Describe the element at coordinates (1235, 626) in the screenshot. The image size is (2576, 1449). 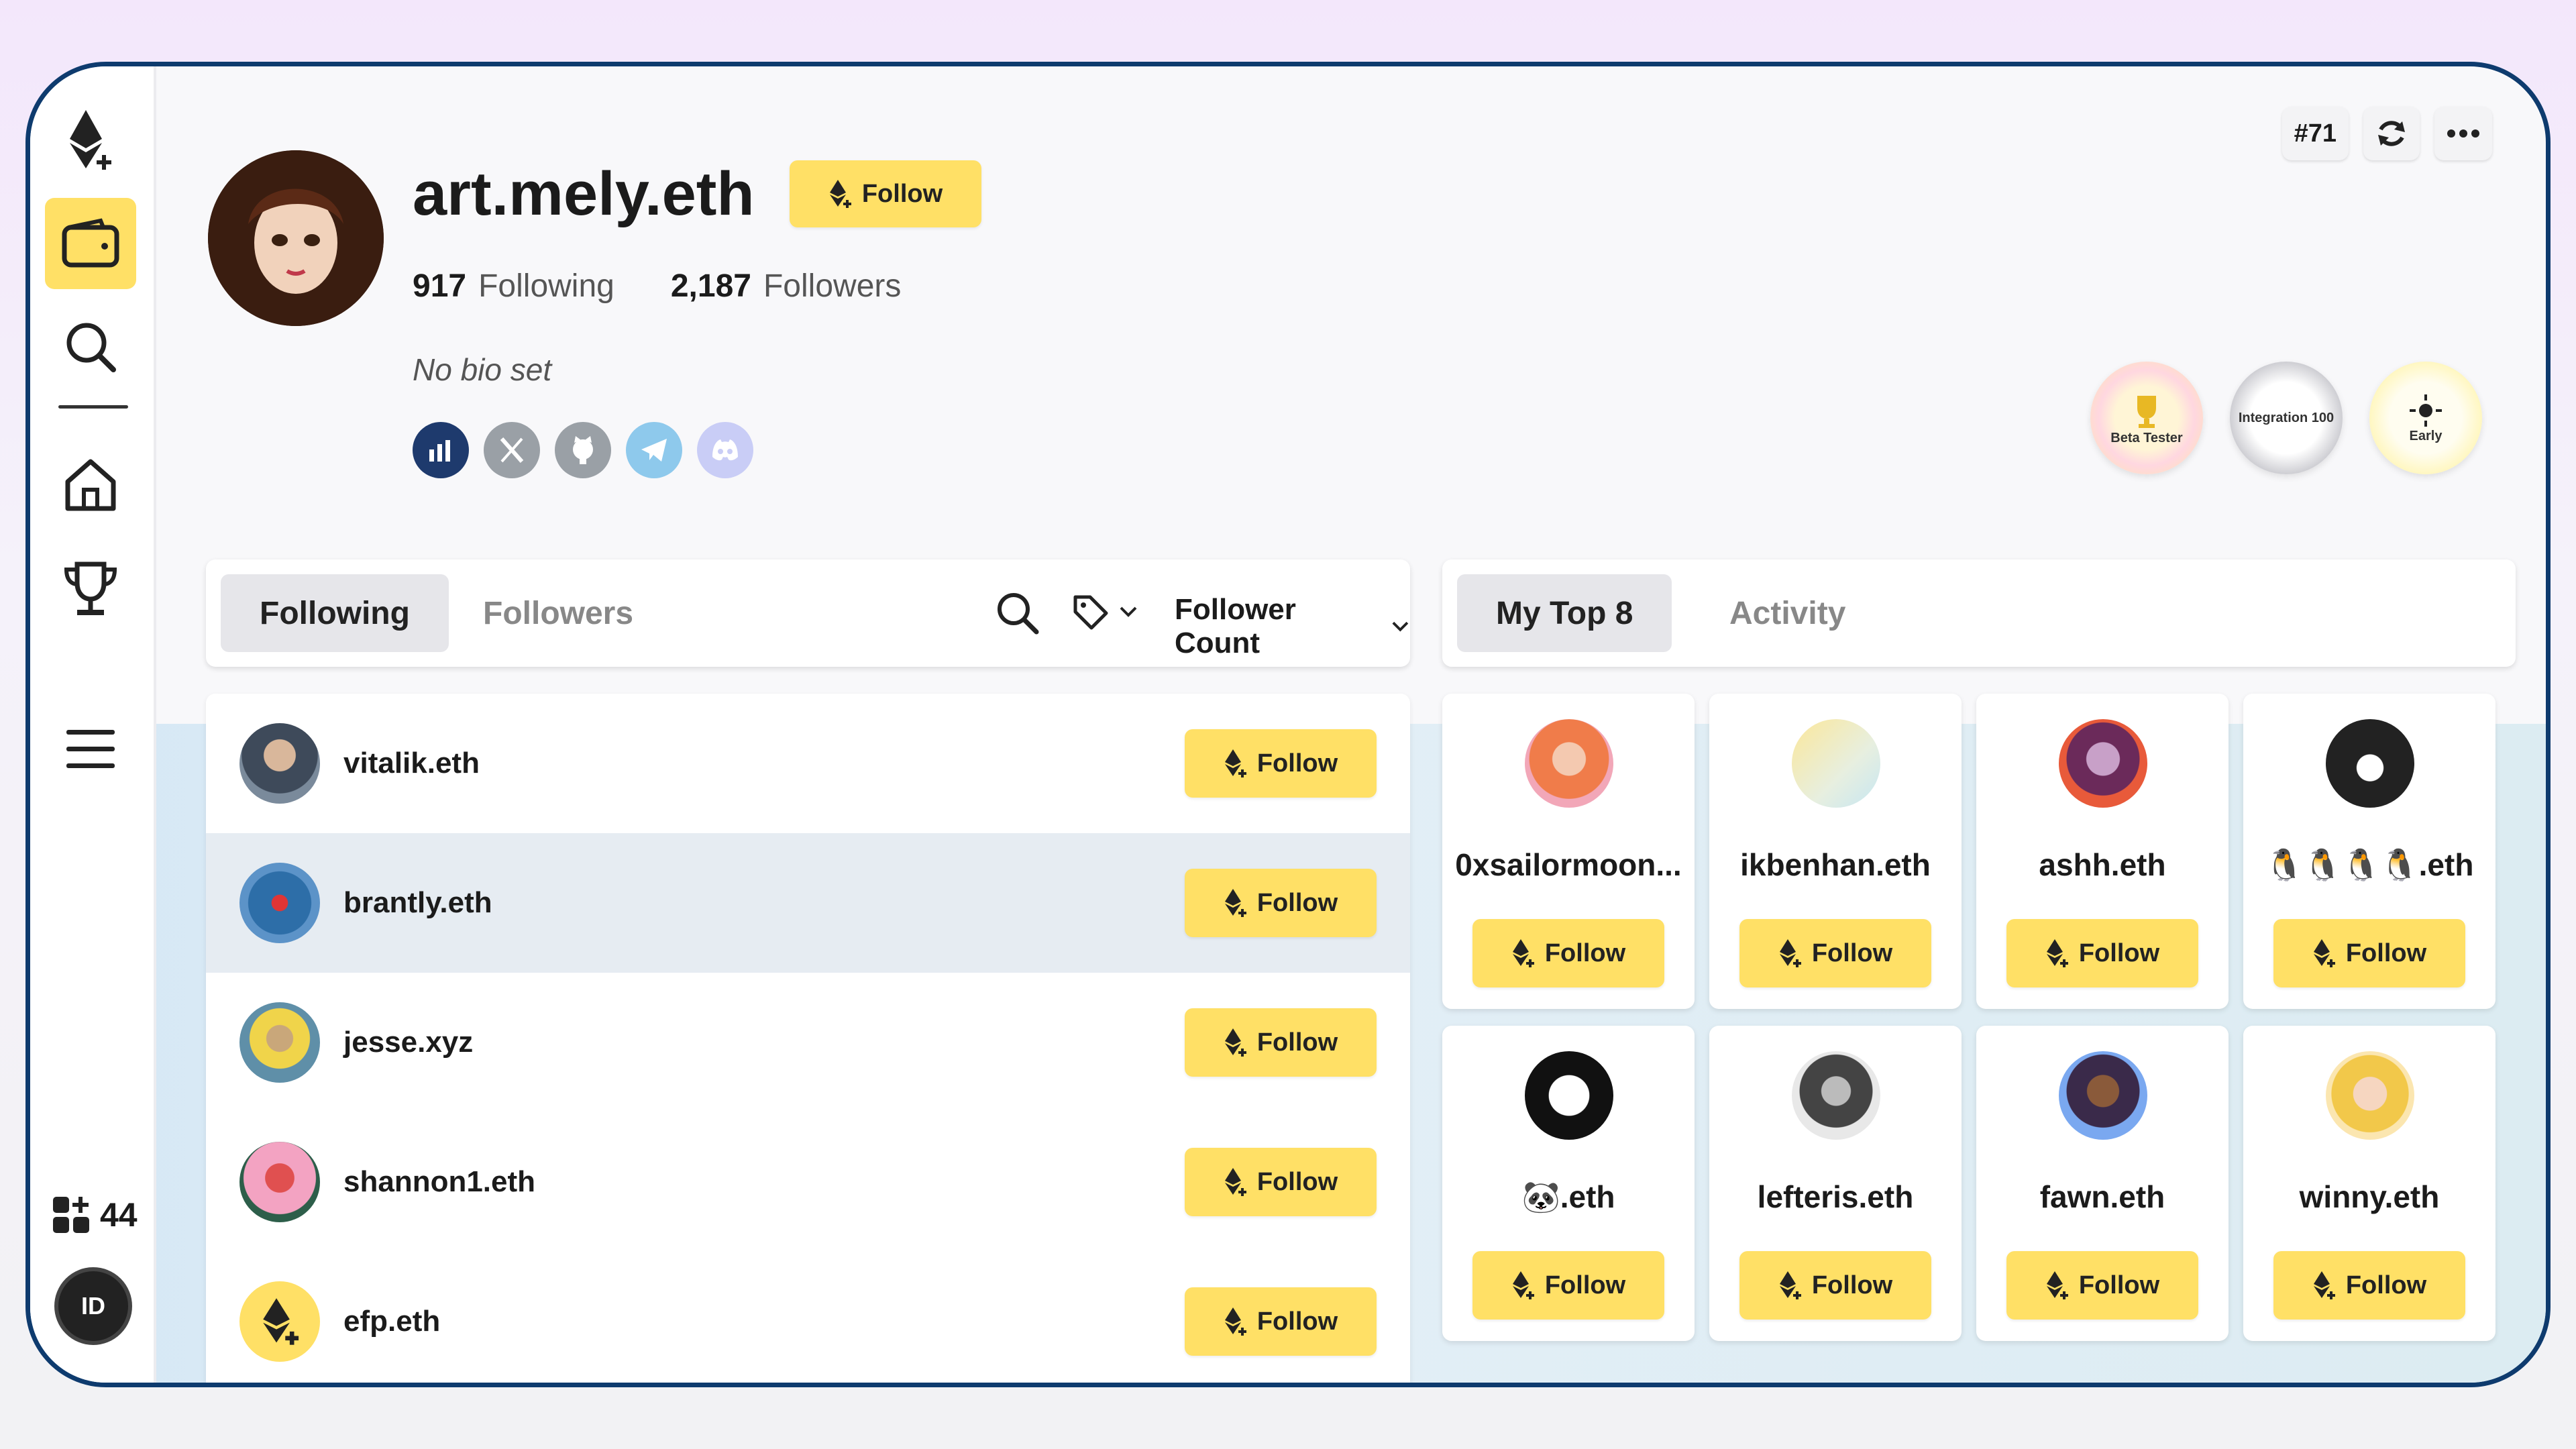
I see `sort-label: Follower Count` at that location.